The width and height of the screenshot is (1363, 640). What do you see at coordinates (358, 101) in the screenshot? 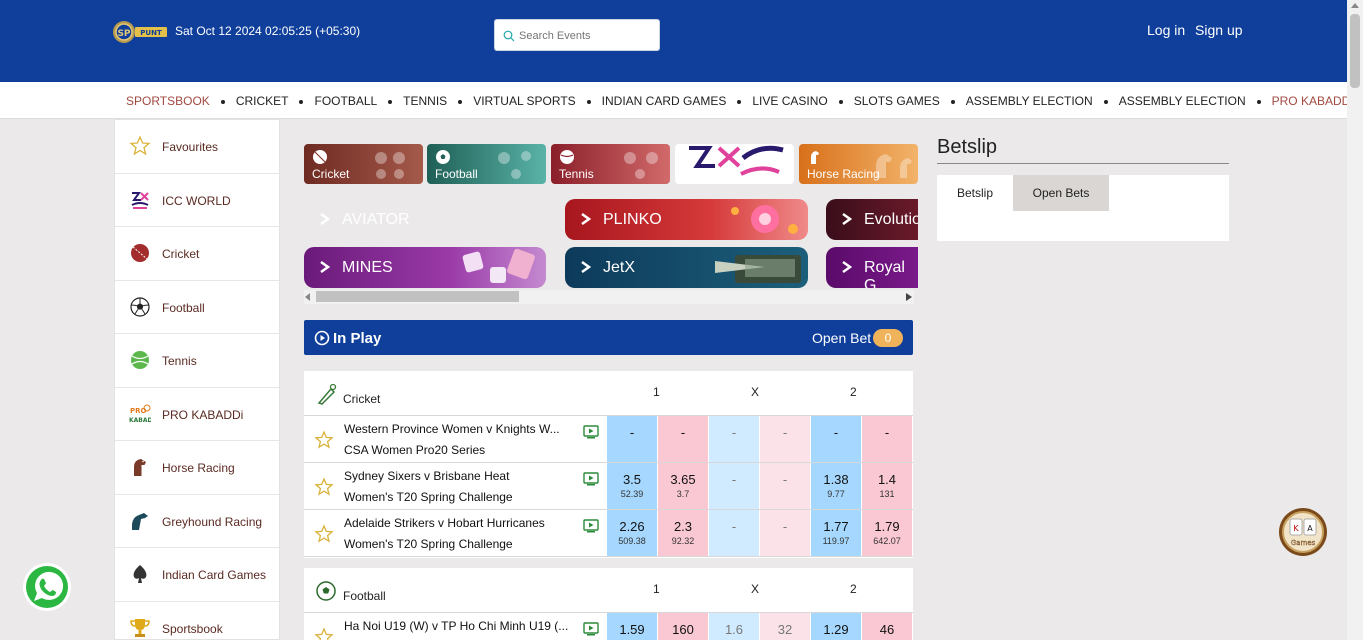
I see `nav-item: FOOTBALL` at bounding box center [358, 101].